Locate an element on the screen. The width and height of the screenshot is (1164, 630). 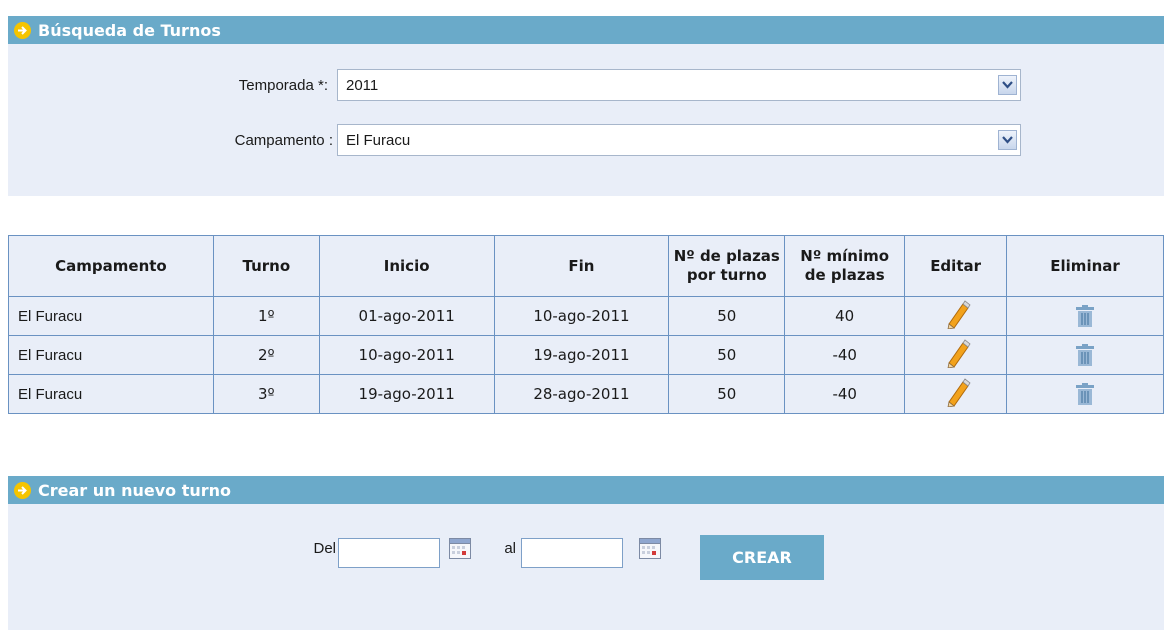
campamento-value: El Furacu is located at coordinates (378, 140).